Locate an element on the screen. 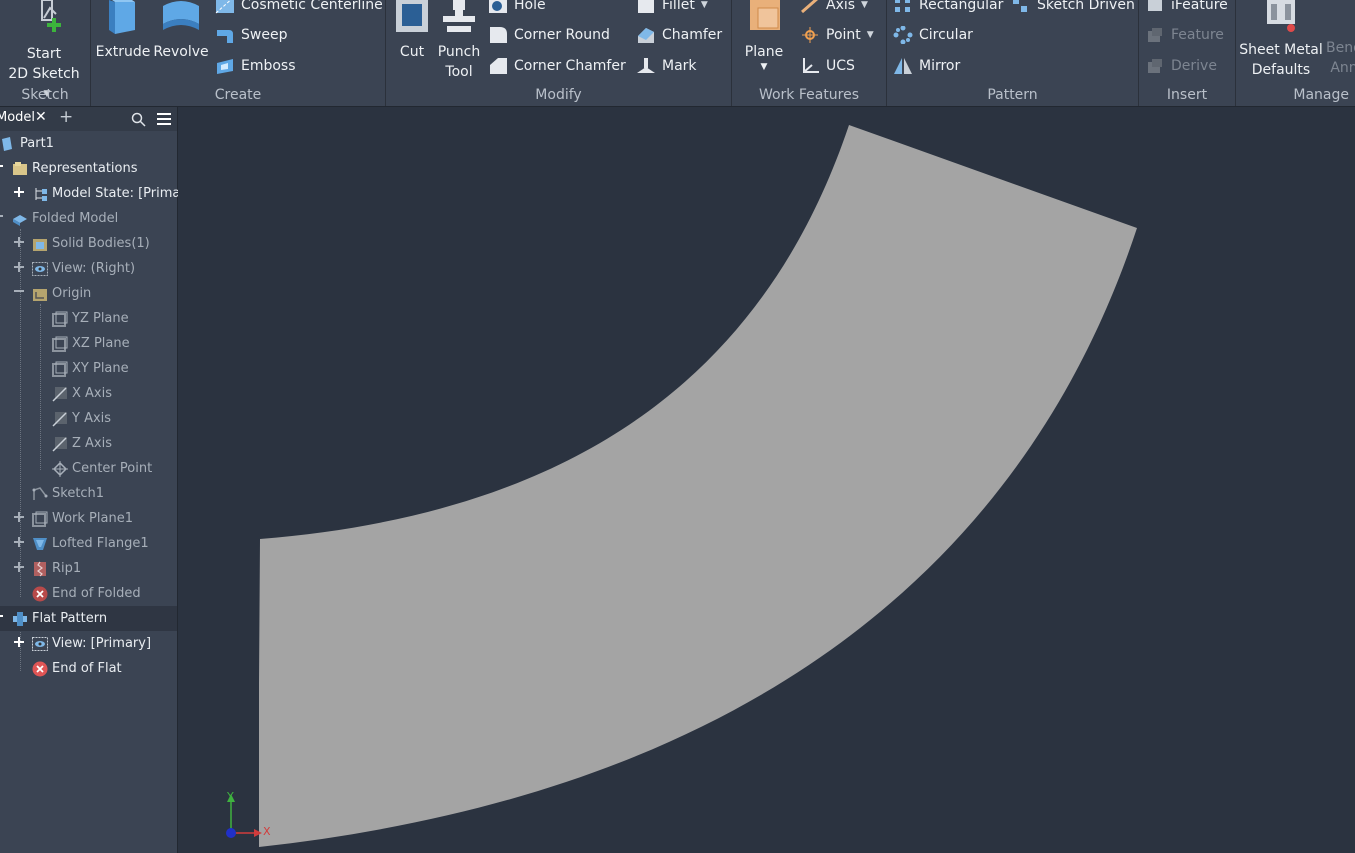 The image size is (1355, 853). plane-icon is located at coordinates (60, 369).